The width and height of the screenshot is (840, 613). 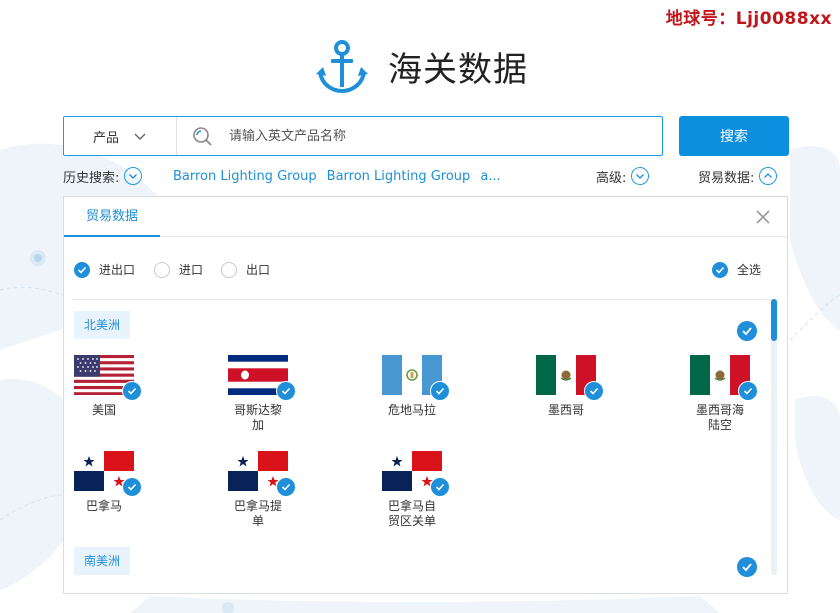 What do you see at coordinates (411, 513) in the screenshot?
I see `country-name: 巴拿马自贸区关单` at bounding box center [411, 513].